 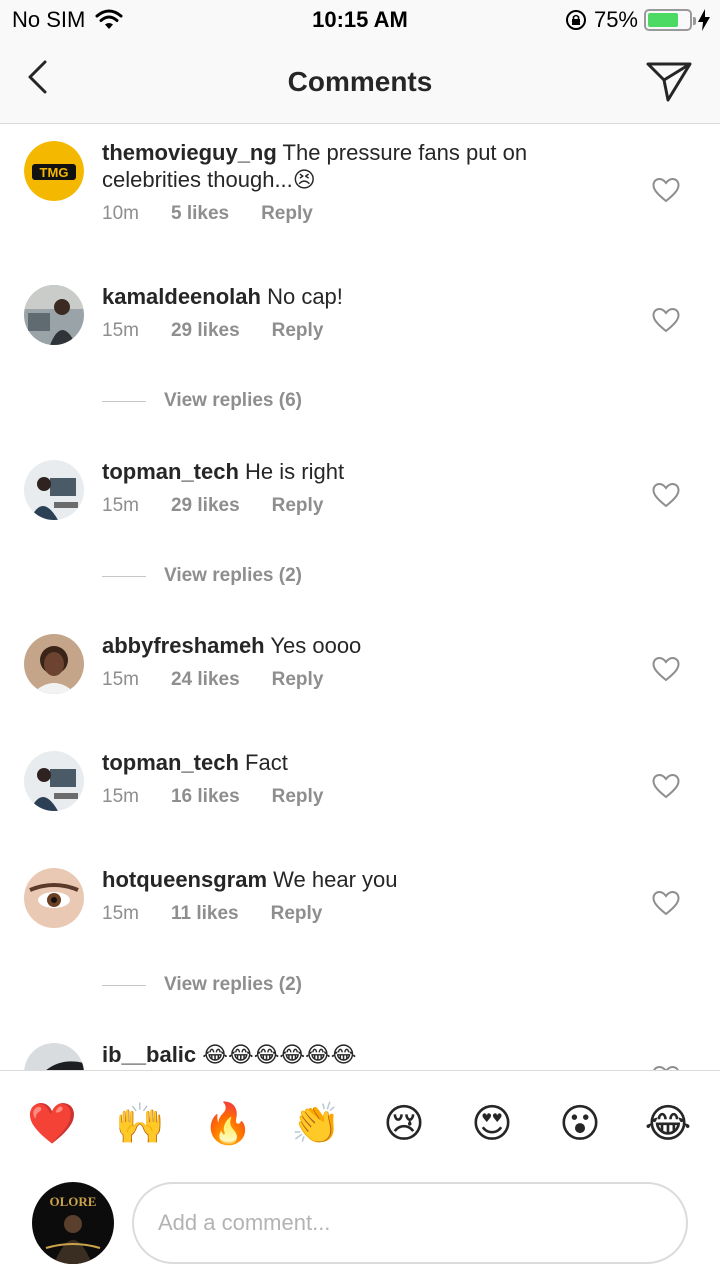 I want to click on comment-message: 😂😂😂😂😂😂, so click(x=279, y=1054).